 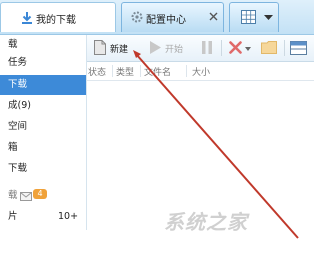 What do you see at coordinates (137, 54) in the screenshot?
I see `arrow-head` at bounding box center [137, 54].